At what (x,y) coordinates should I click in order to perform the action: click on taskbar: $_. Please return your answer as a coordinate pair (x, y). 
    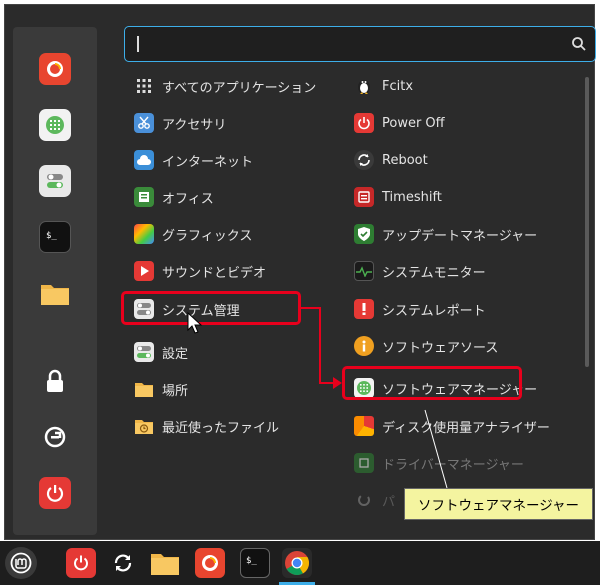
    Looking at the image, I should click on (300, 563).